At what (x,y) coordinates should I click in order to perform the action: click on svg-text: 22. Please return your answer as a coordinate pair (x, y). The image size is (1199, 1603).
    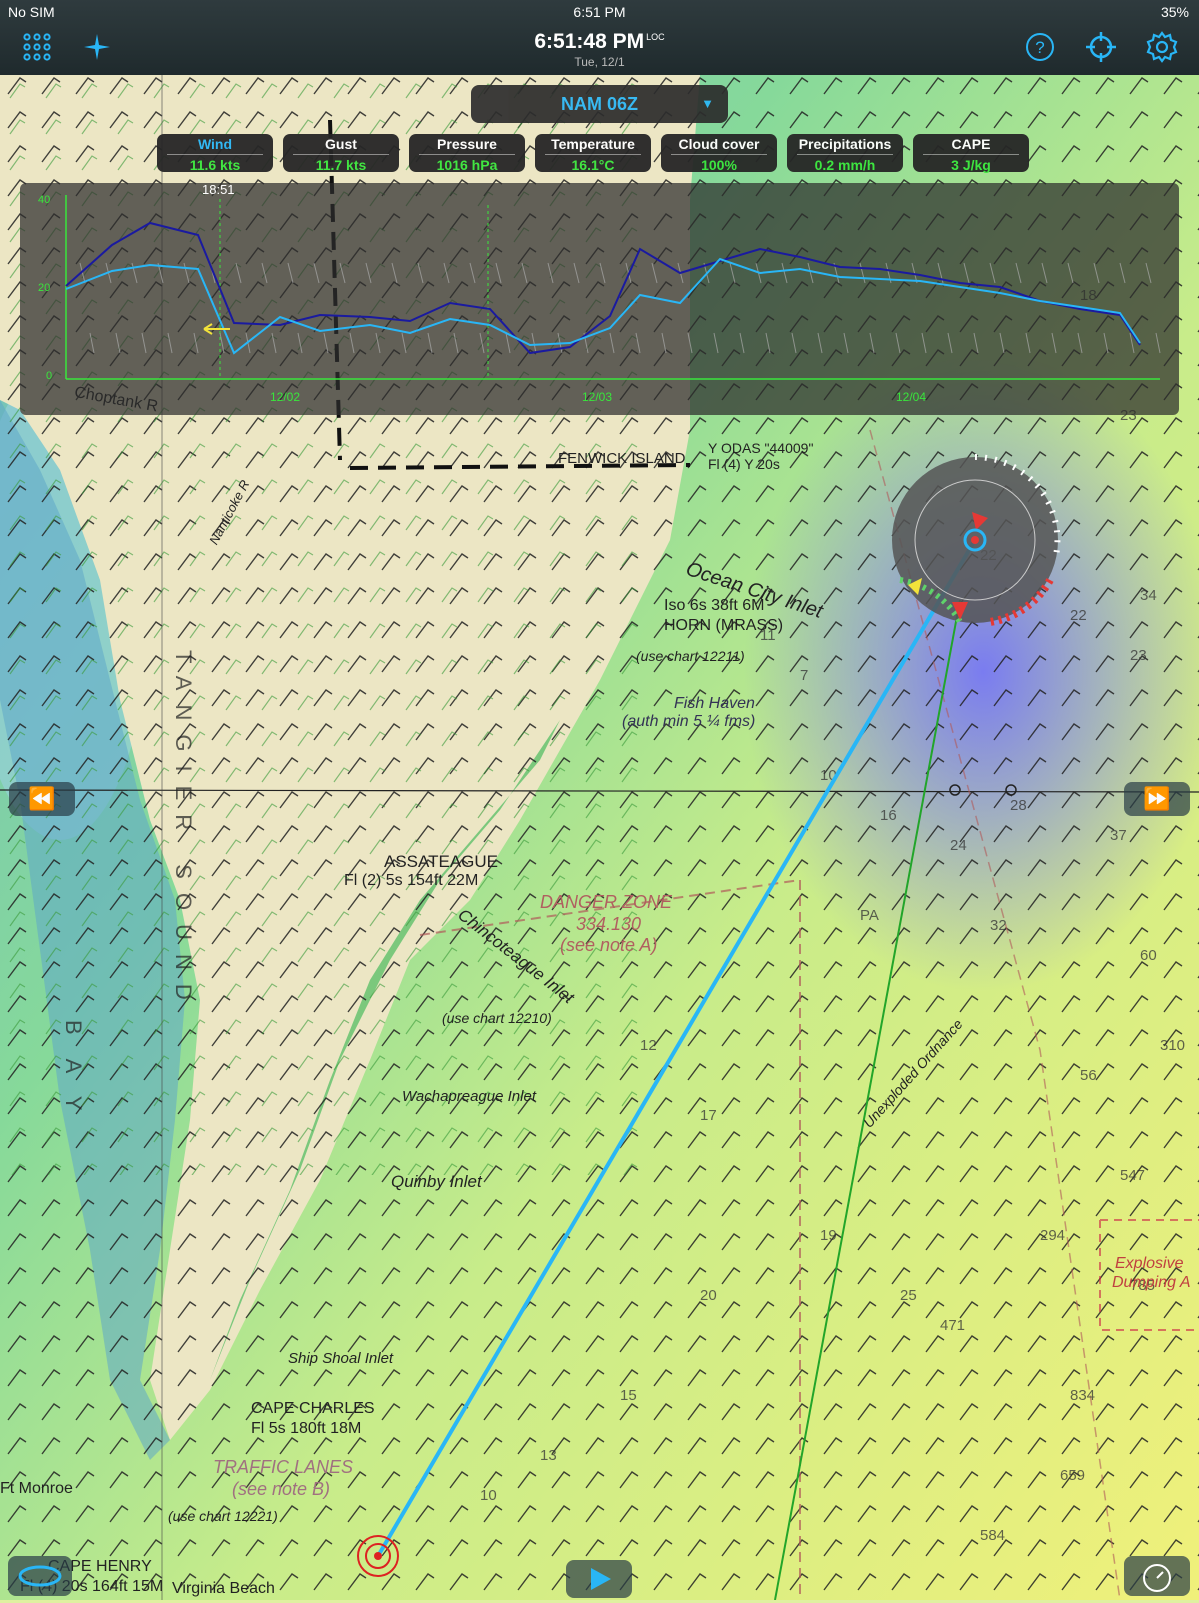
    Looking at the image, I should click on (1078, 615).